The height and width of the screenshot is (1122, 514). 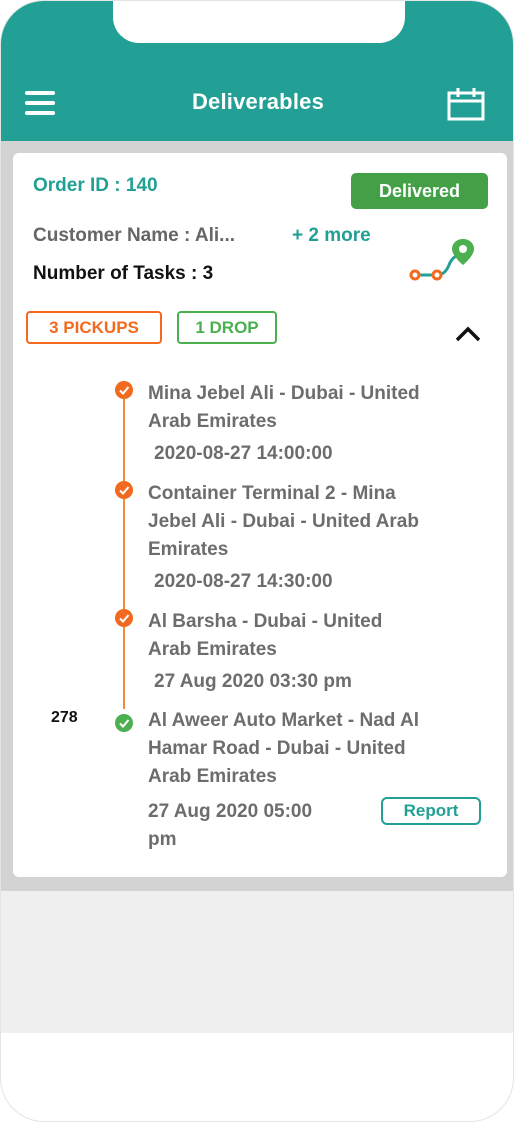 What do you see at coordinates (188, 549) in the screenshot?
I see `address-line: Emirates` at bounding box center [188, 549].